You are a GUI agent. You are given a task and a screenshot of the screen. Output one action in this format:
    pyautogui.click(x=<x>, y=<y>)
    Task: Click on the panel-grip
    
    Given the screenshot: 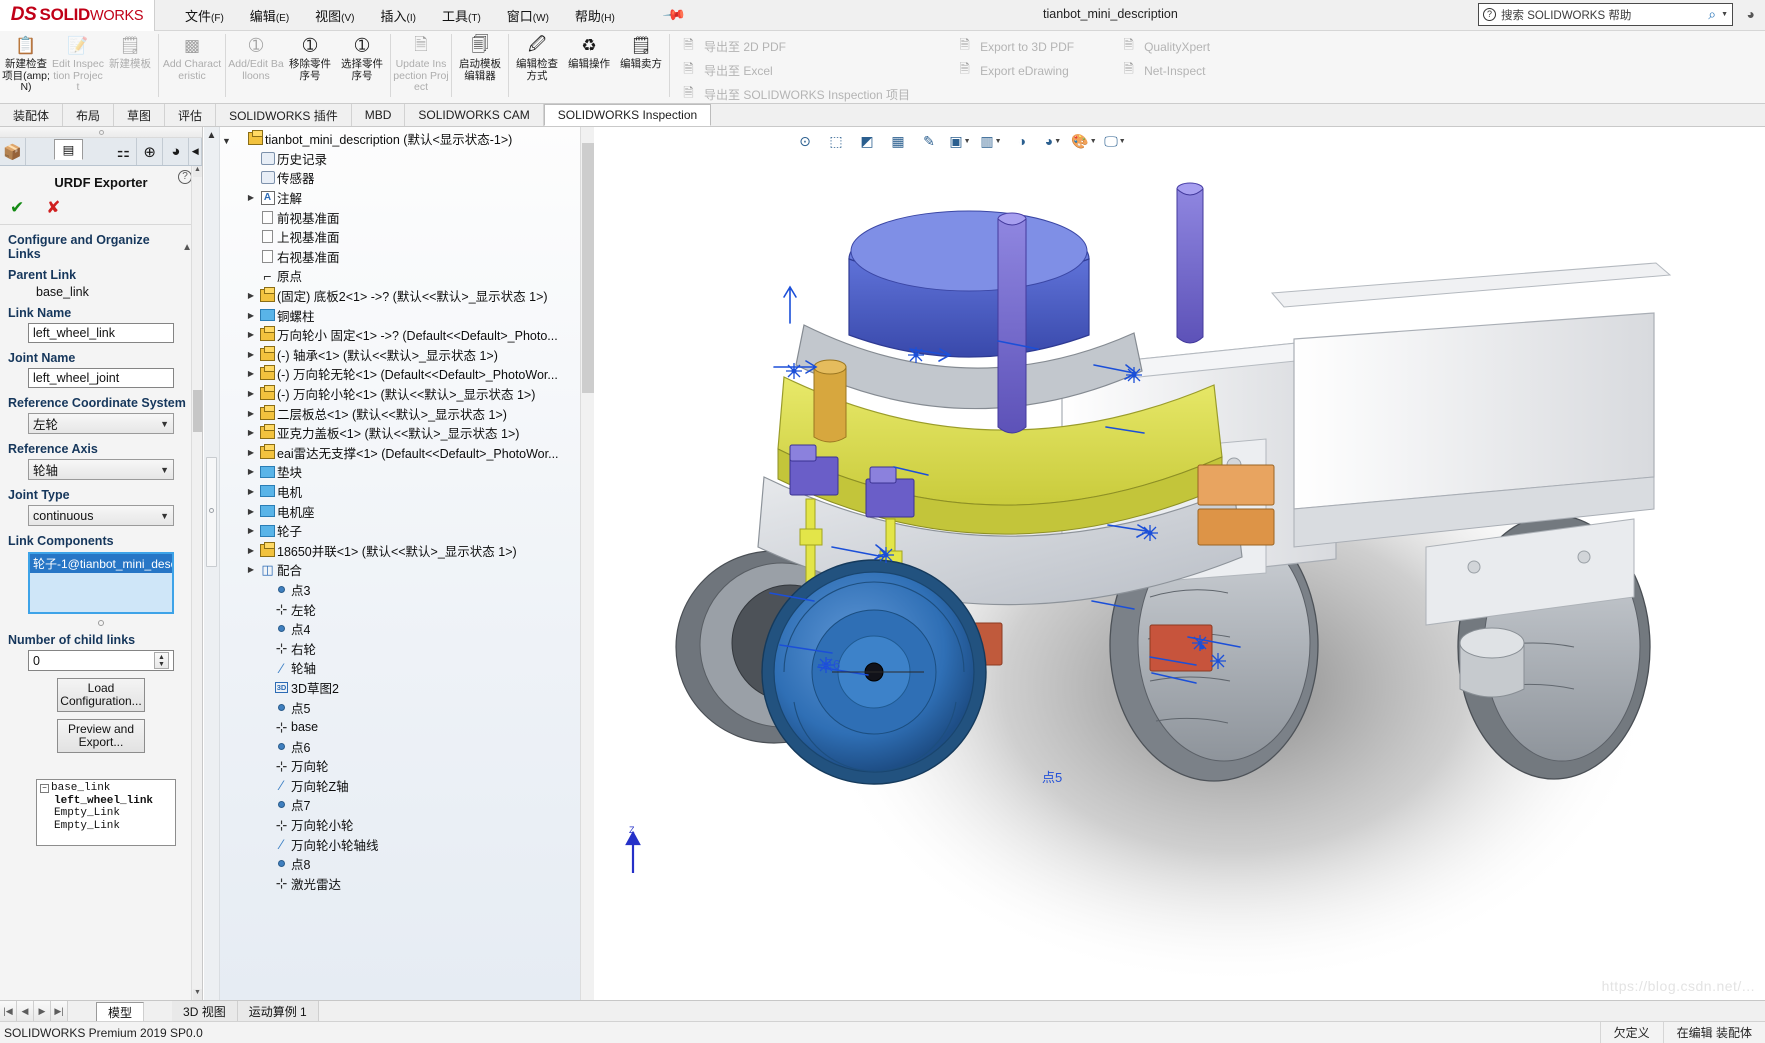 What is the action you would take?
    pyautogui.click(x=101, y=132)
    